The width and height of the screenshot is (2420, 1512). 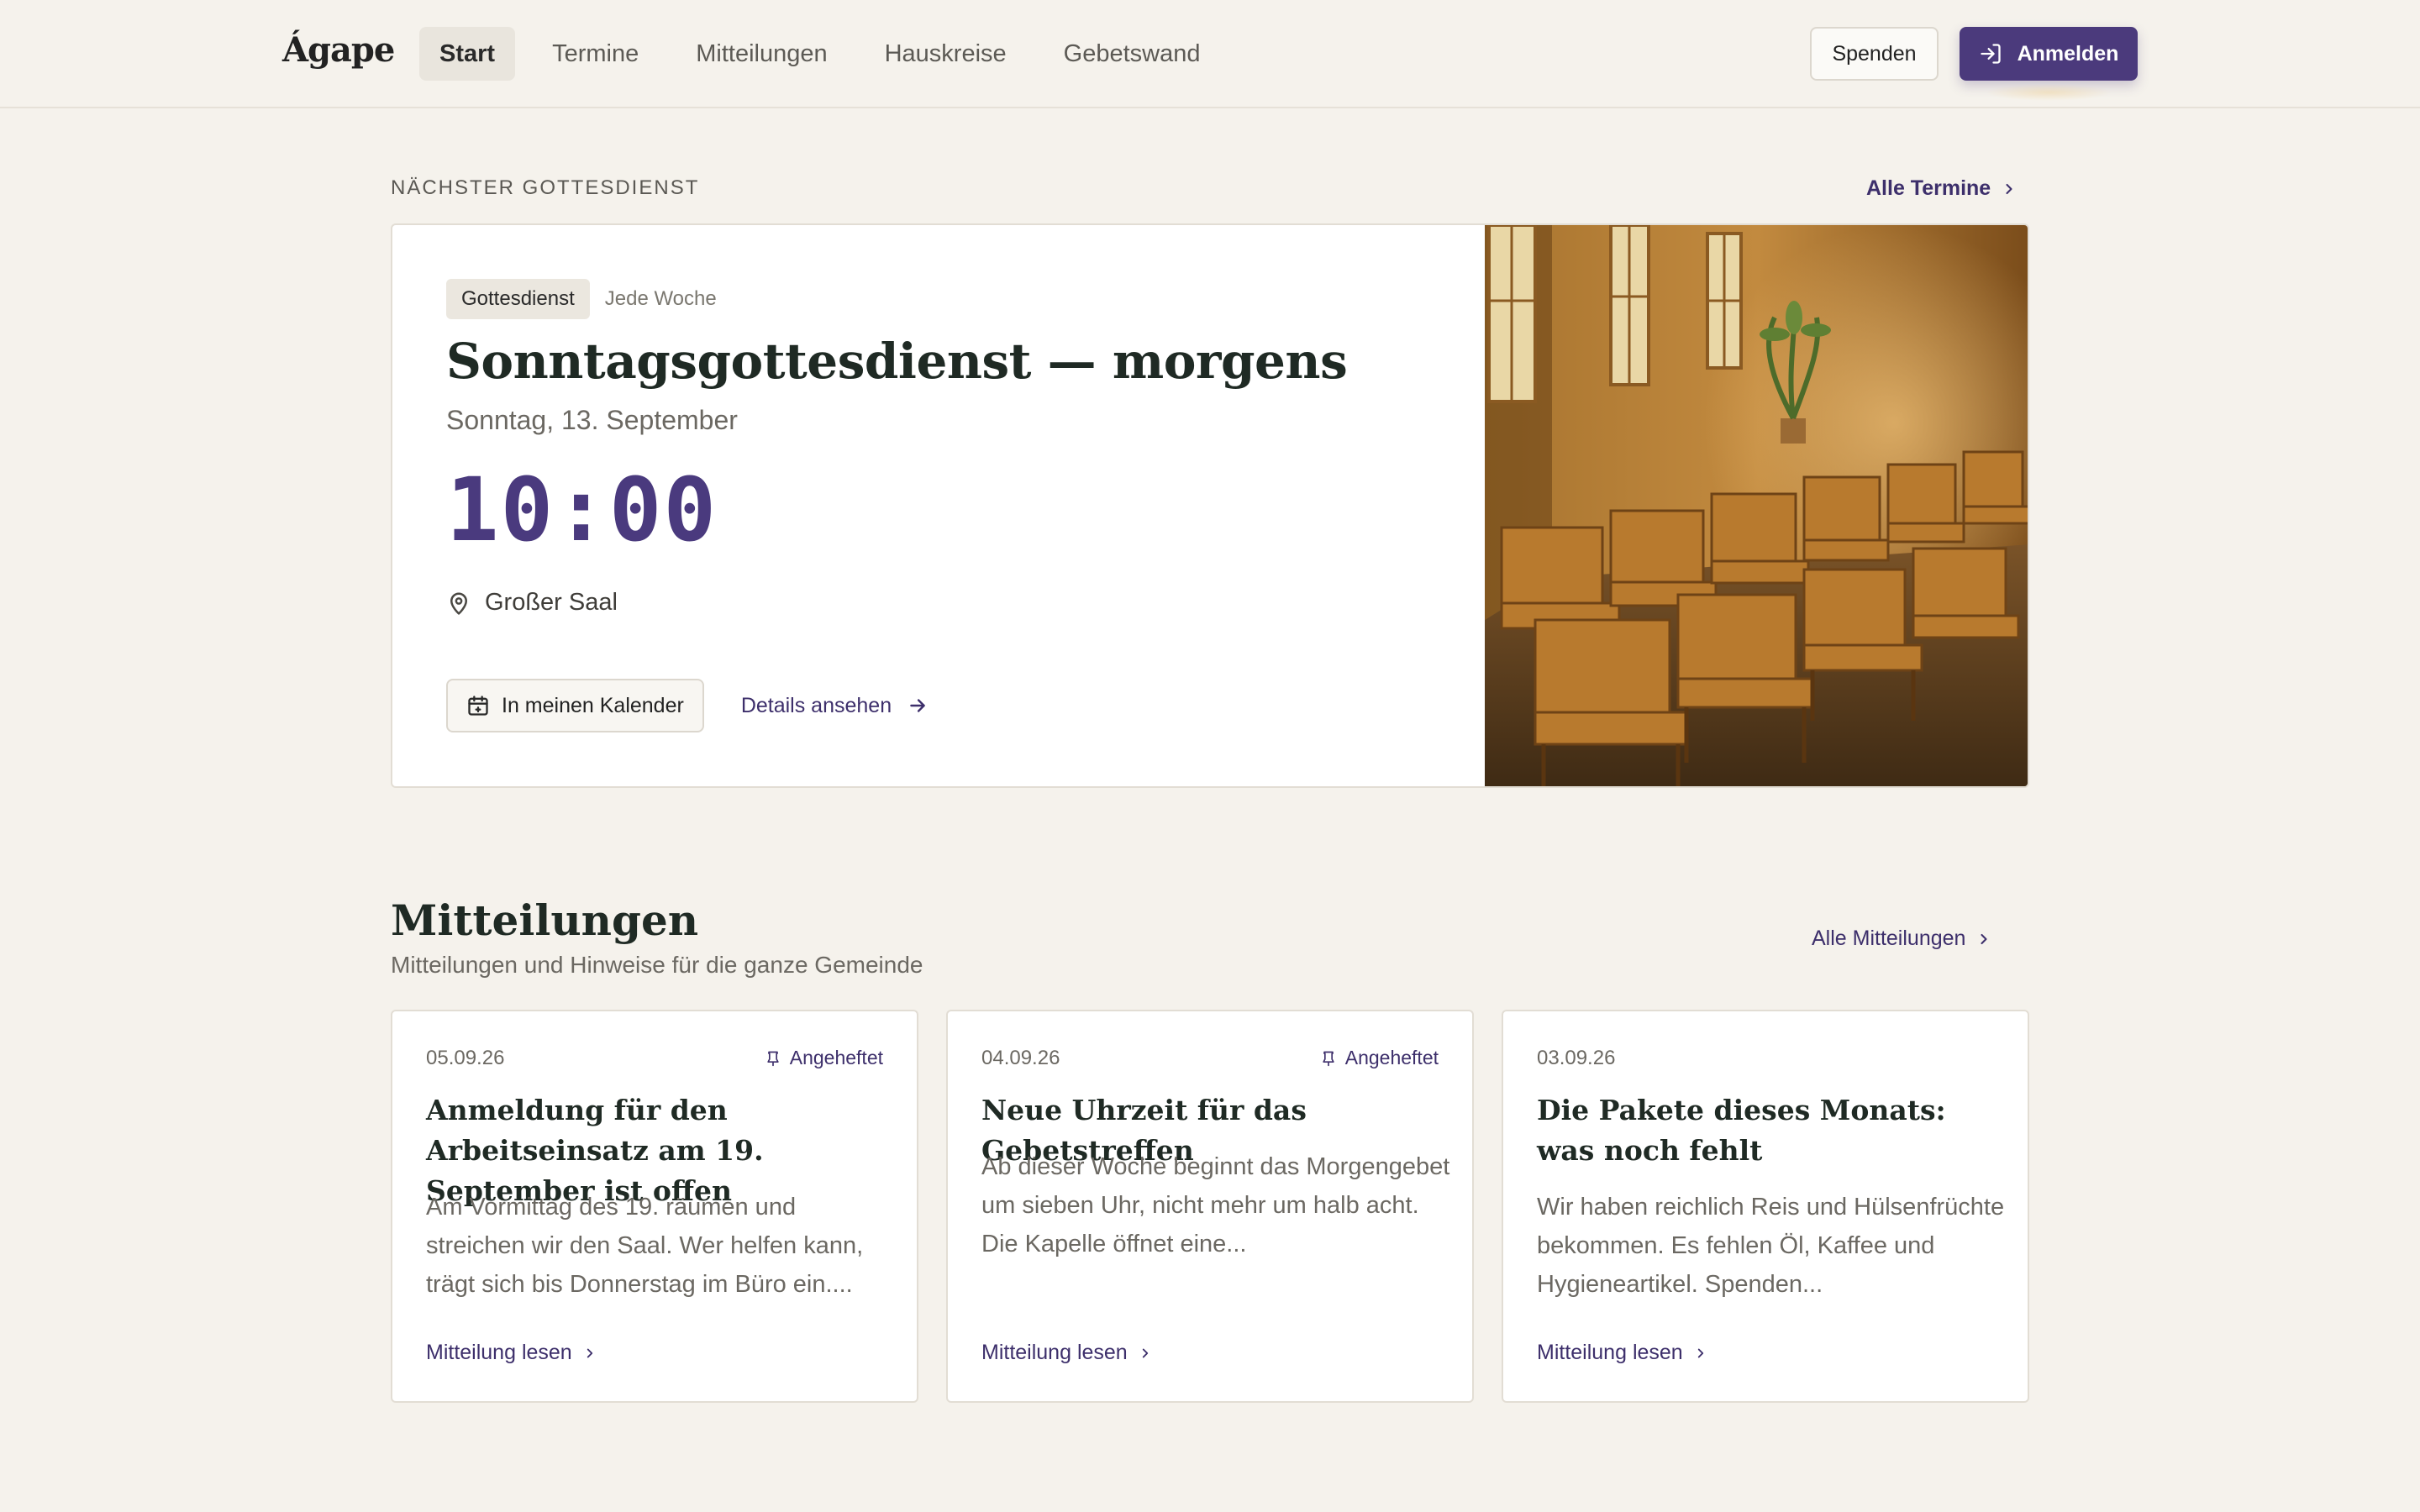 What do you see at coordinates (593, 705) in the screenshot?
I see `add-to-calendar-label: In meinen Kalender` at bounding box center [593, 705].